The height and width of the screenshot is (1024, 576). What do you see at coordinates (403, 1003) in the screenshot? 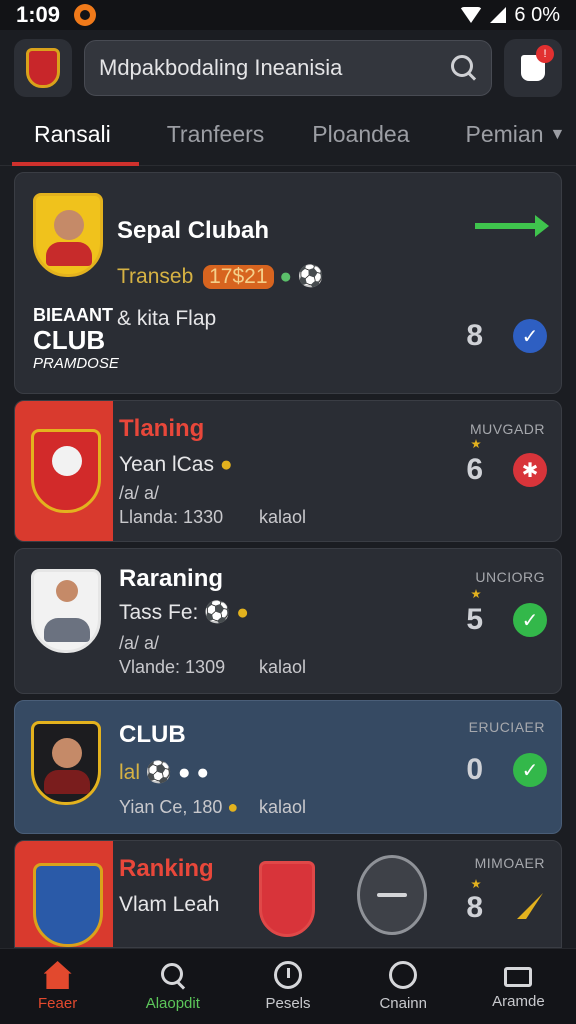
I see `nav-label: Cnainn` at bounding box center [403, 1003].